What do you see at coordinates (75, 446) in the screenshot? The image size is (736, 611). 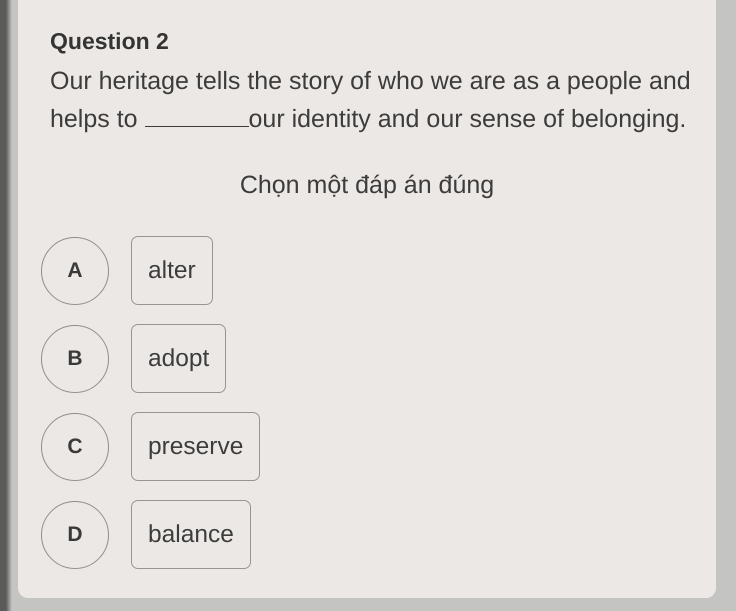 I see `option-letter-button: C` at bounding box center [75, 446].